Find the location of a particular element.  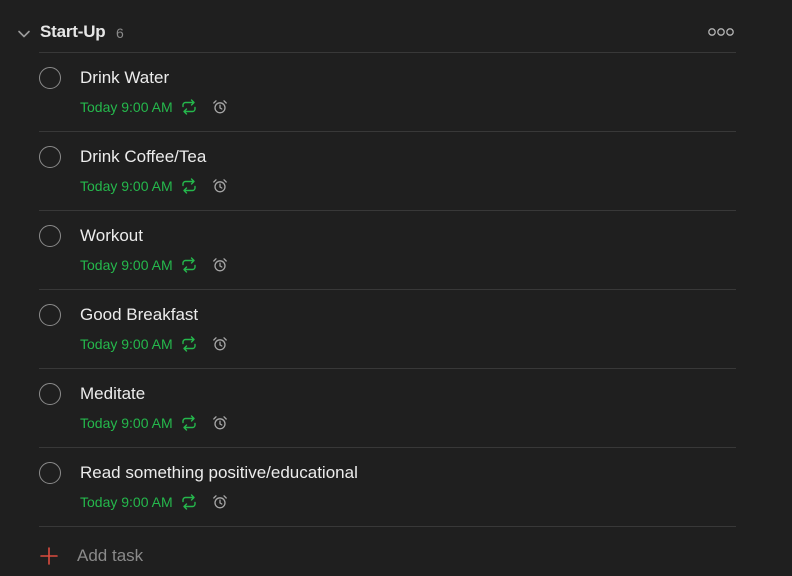

task-item: Good Breakfast Today 9:00 AM is located at coordinates (387, 329).